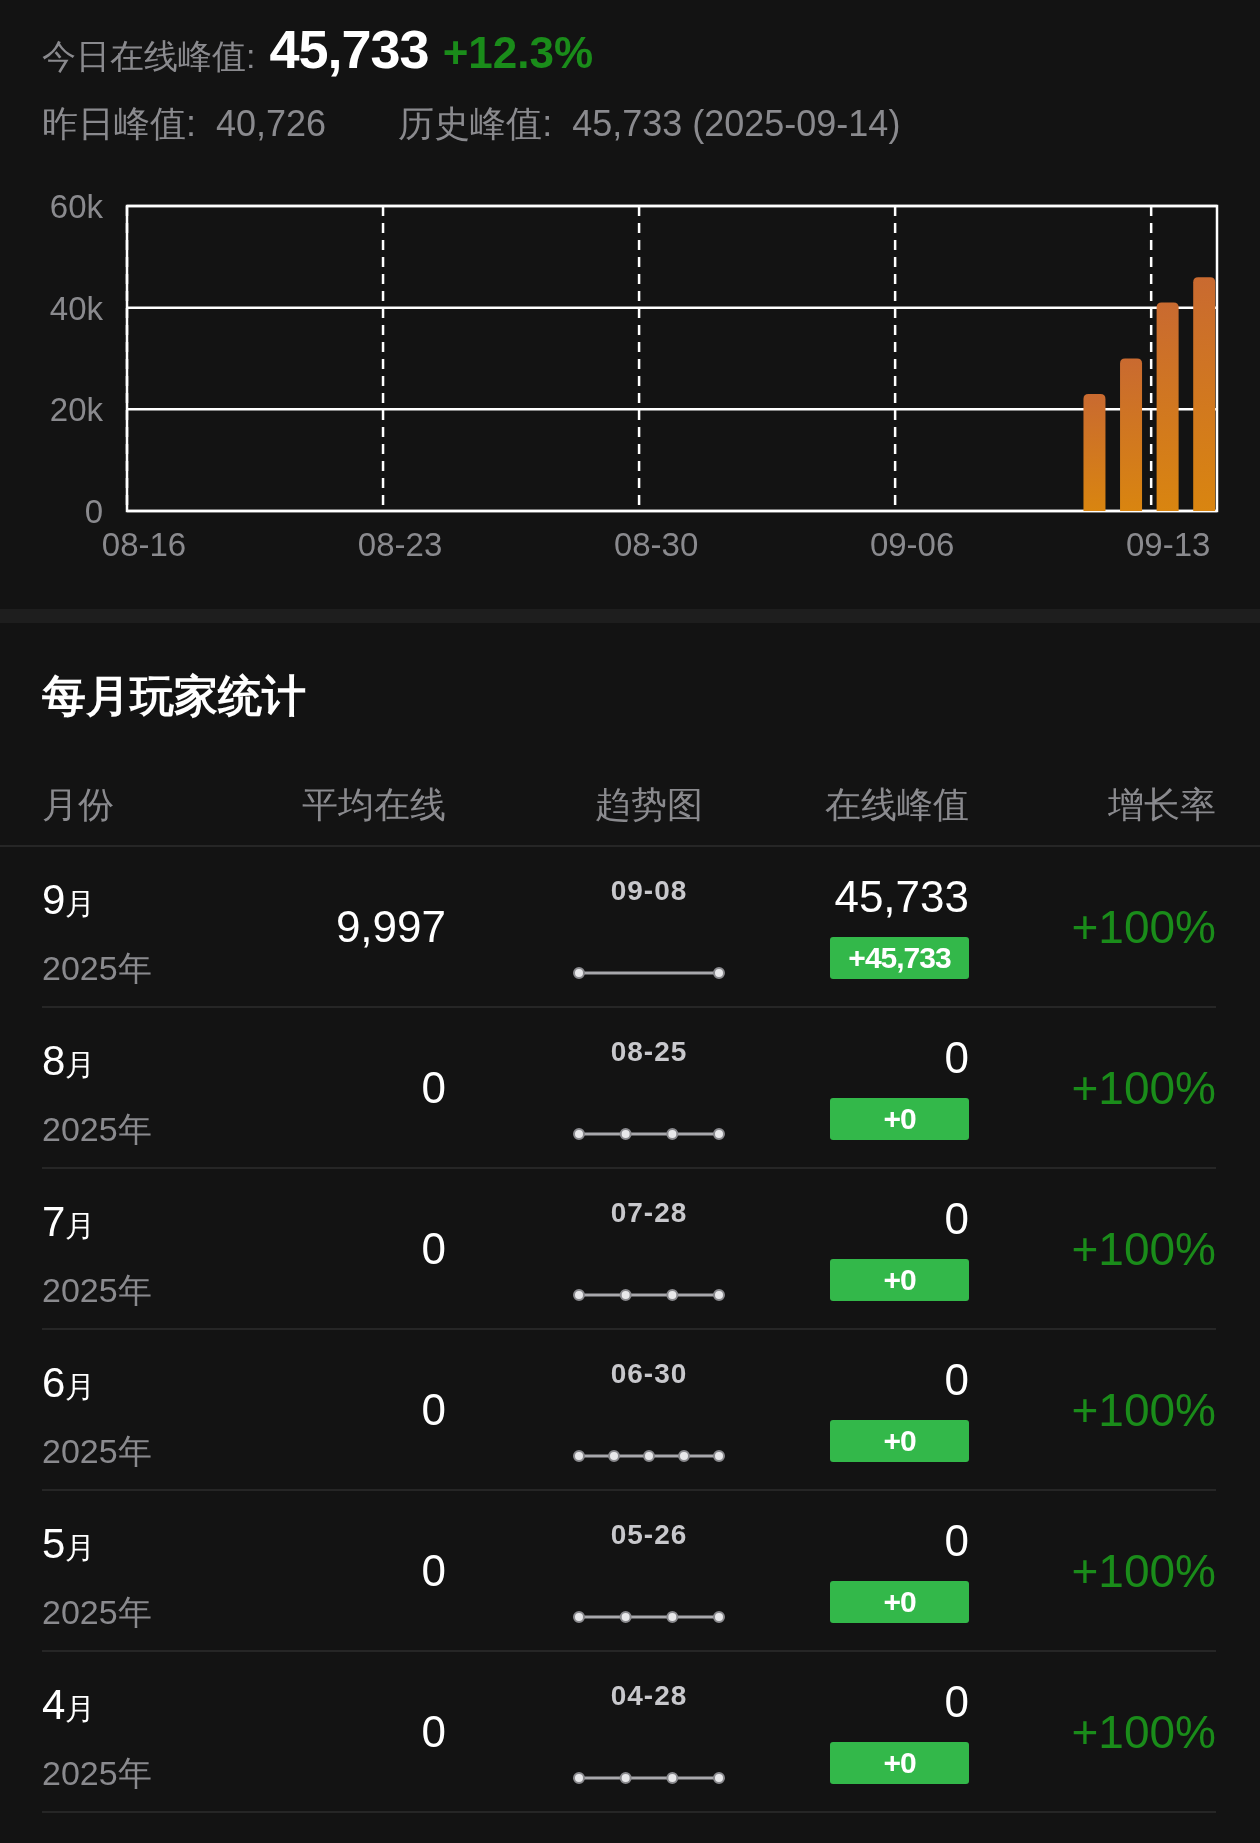  What do you see at coordinates (271, 124) in the screenshot?
I see `stat-value: 40,726` at bounding box center [271, 124].